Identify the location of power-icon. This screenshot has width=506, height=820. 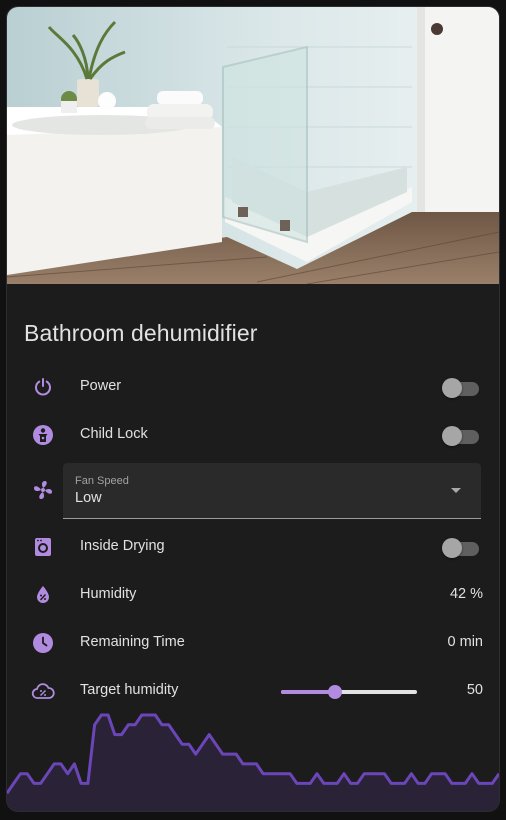
(43, 387).